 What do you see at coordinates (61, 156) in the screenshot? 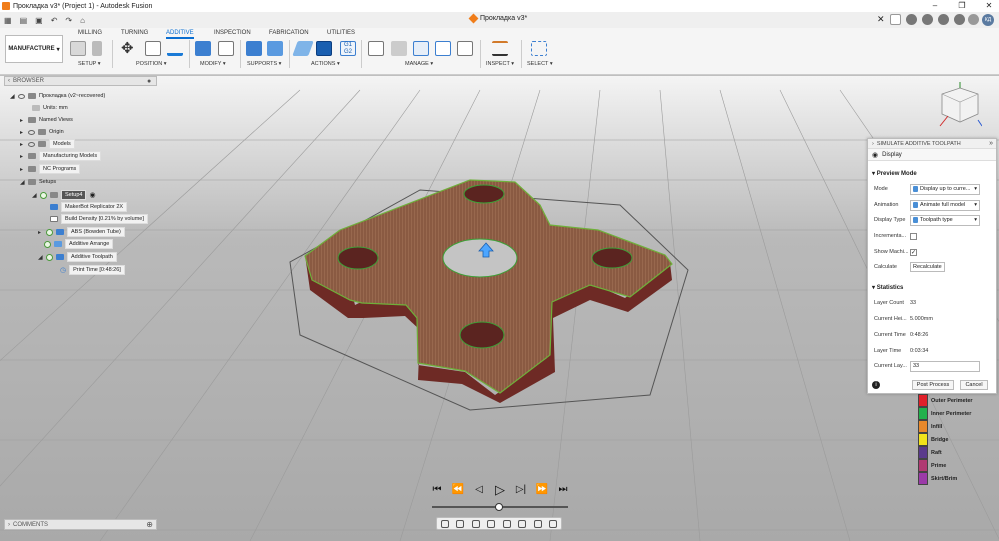
I see `tree-item-manufacturing-models: ▸ Manufacturing Models` at bounding box center [61, 156].